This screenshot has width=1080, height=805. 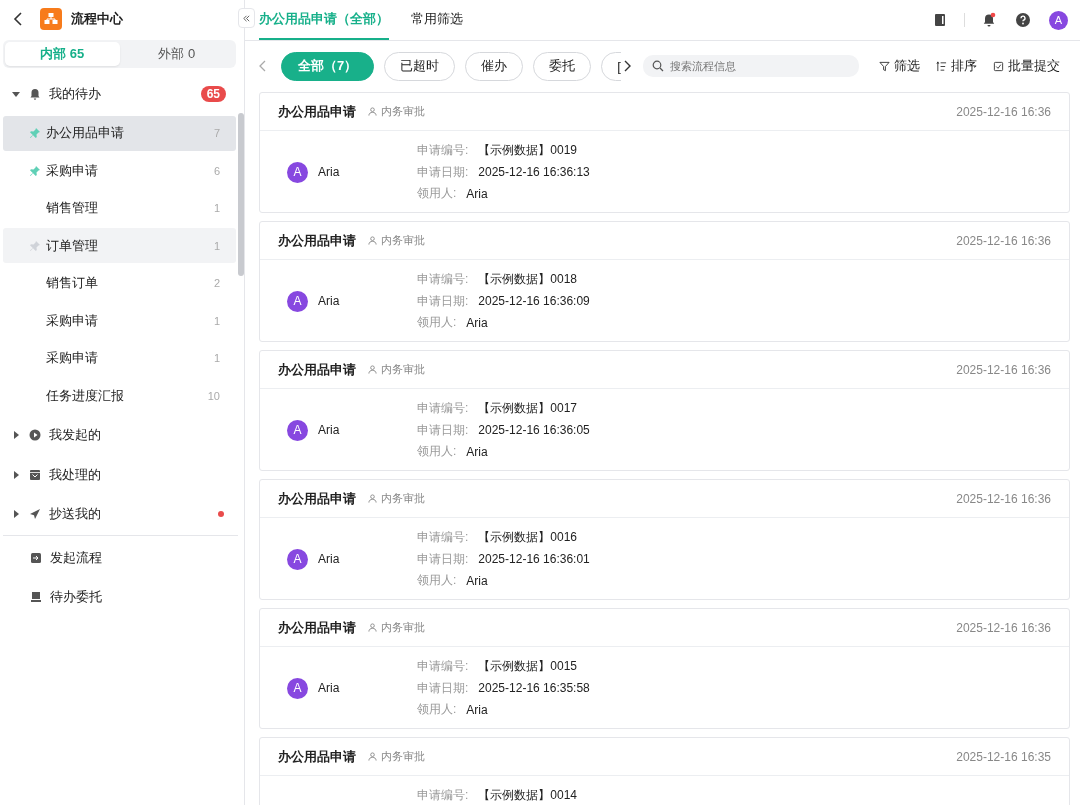 What do you see at coordinates (664, 281) in the screenshot?
I see `request-card: 办公用品申请 内务审批 2025-12-16 16:36 A Aria 申请编号: 【示例数据】0018 申请日期: 2025-12-16 16:36:09 领用人: Aria` at bounding box center [664, 281].